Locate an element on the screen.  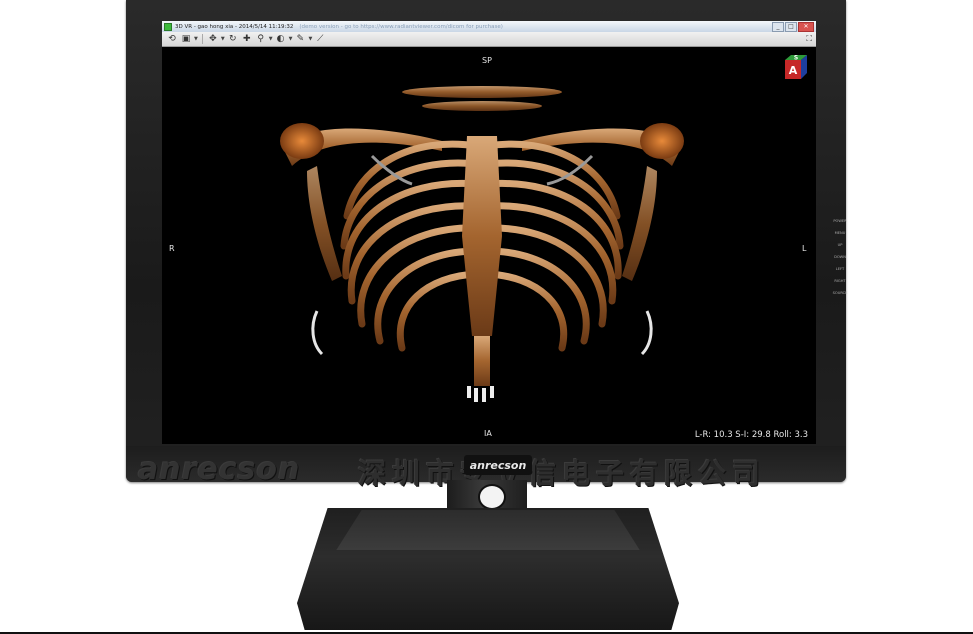
cable-hole is located at coordinates (492, 497).